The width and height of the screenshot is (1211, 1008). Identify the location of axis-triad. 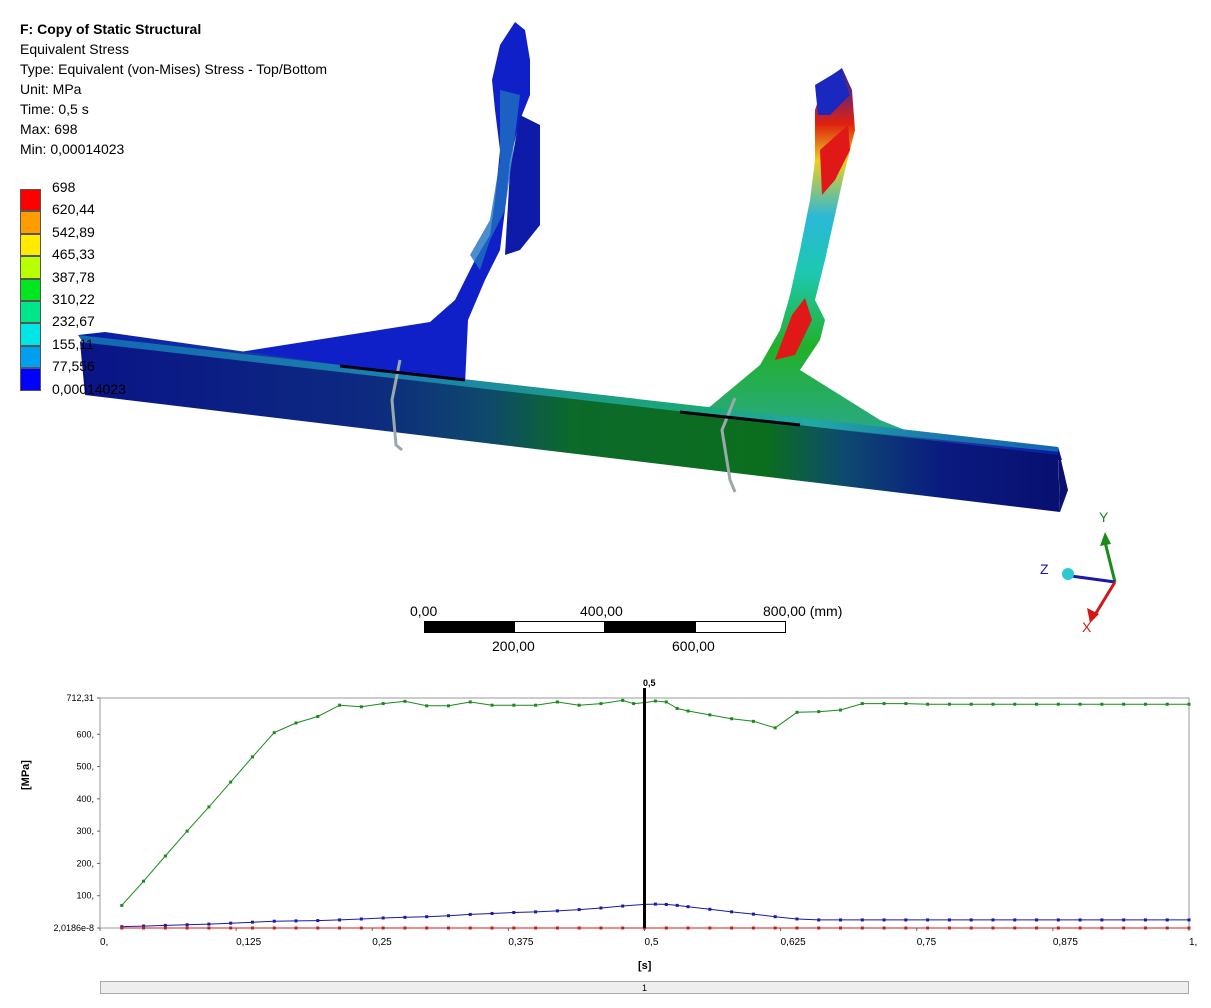
(1090, 572).